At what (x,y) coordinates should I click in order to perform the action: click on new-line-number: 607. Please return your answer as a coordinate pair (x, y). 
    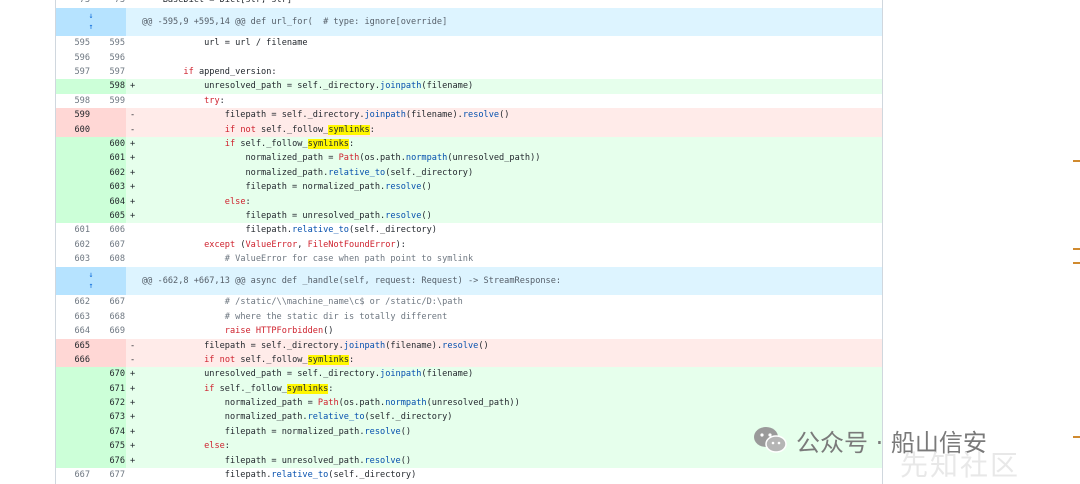
    Looking at the image, I should click on (108, 245).